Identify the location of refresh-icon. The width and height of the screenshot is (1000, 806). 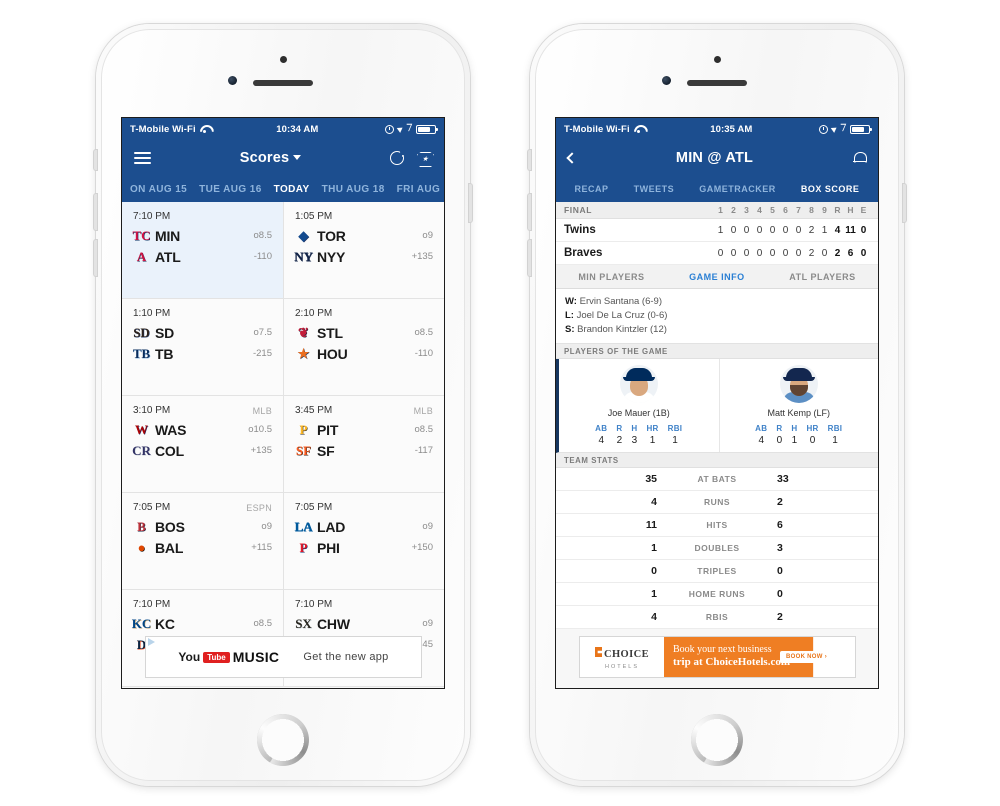
(397, 158).